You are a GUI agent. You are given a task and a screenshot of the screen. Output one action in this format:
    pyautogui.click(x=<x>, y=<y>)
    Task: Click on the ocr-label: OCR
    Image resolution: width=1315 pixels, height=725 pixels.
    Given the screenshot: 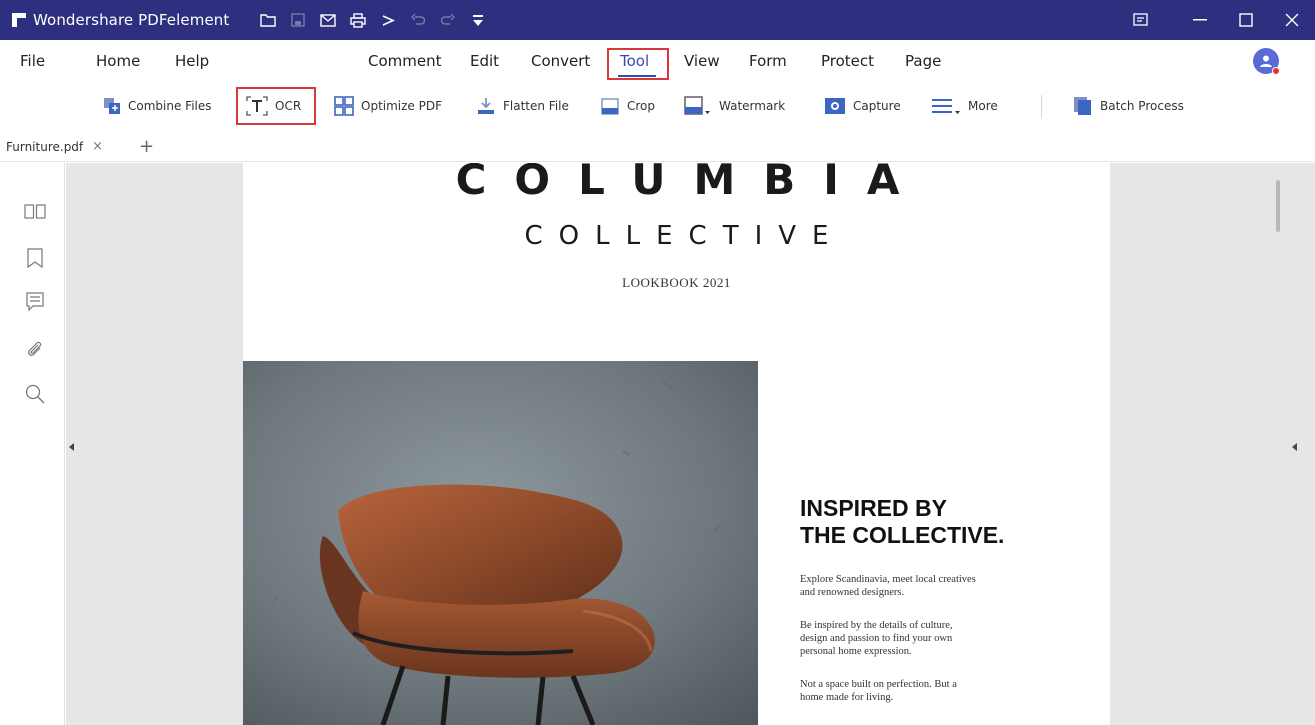 What is the action you would take?
    pyautogui.click(x=288, y=106)
    